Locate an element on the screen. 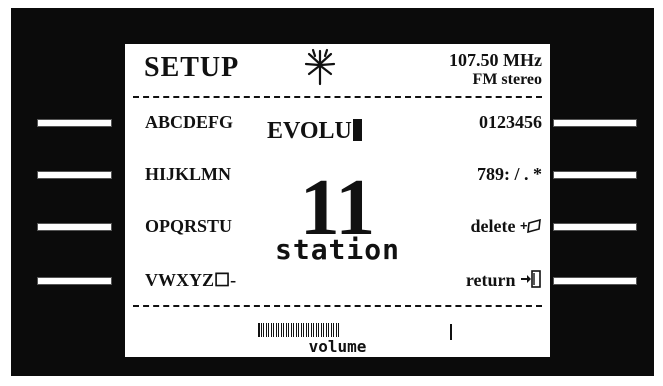 This screenshot has width=663, height=386. name-edit-field: EVOLU is located at coordinates (314, 131).